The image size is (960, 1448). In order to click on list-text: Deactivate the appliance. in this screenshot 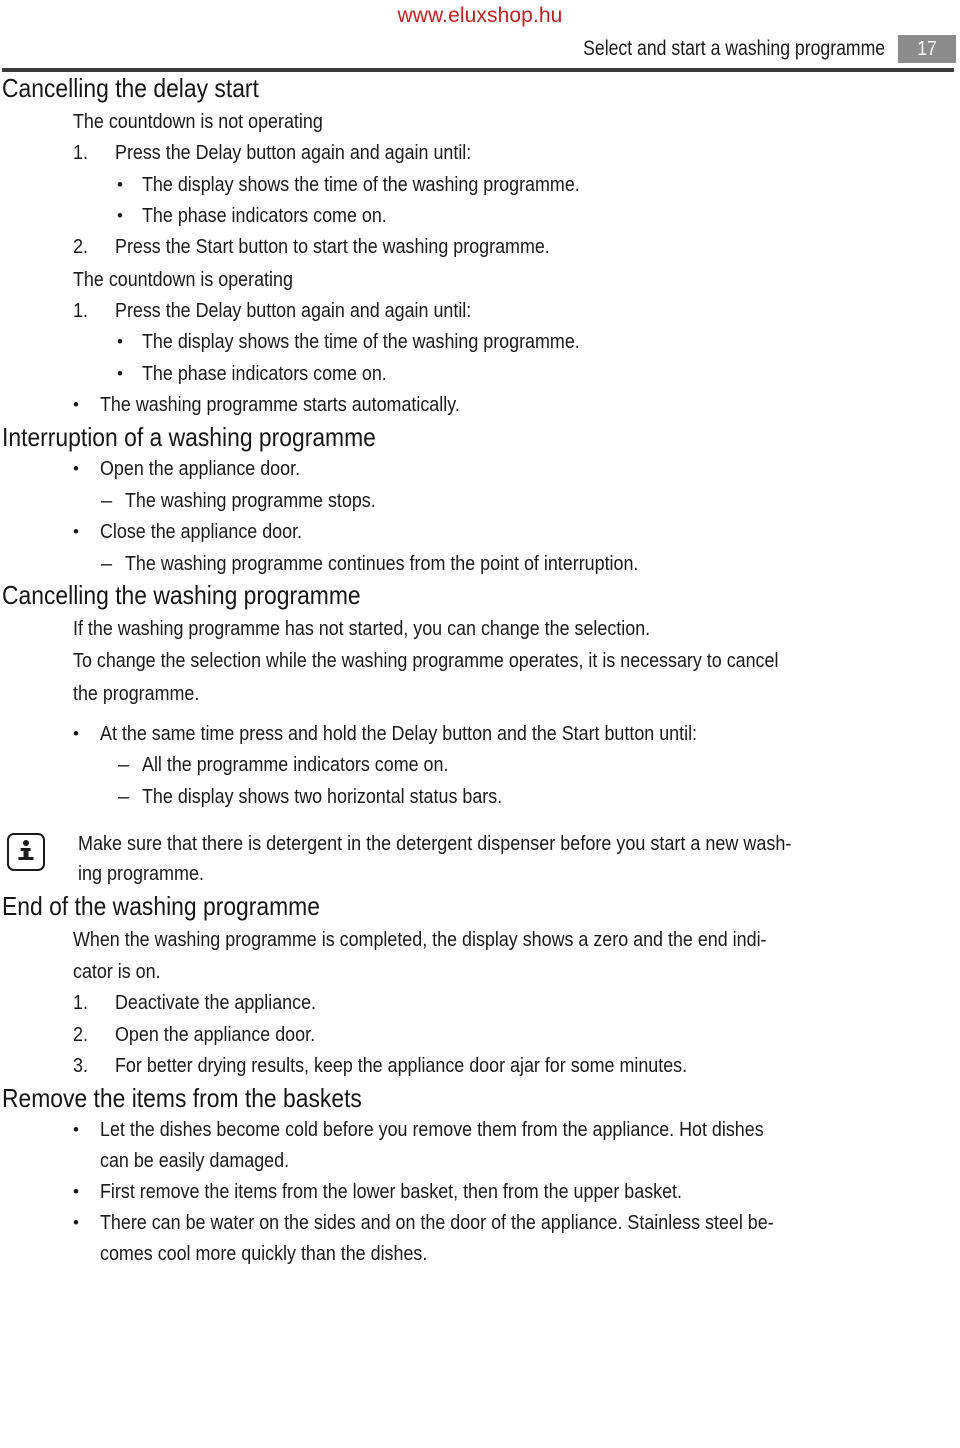, I will do `click(216, 1003)`.